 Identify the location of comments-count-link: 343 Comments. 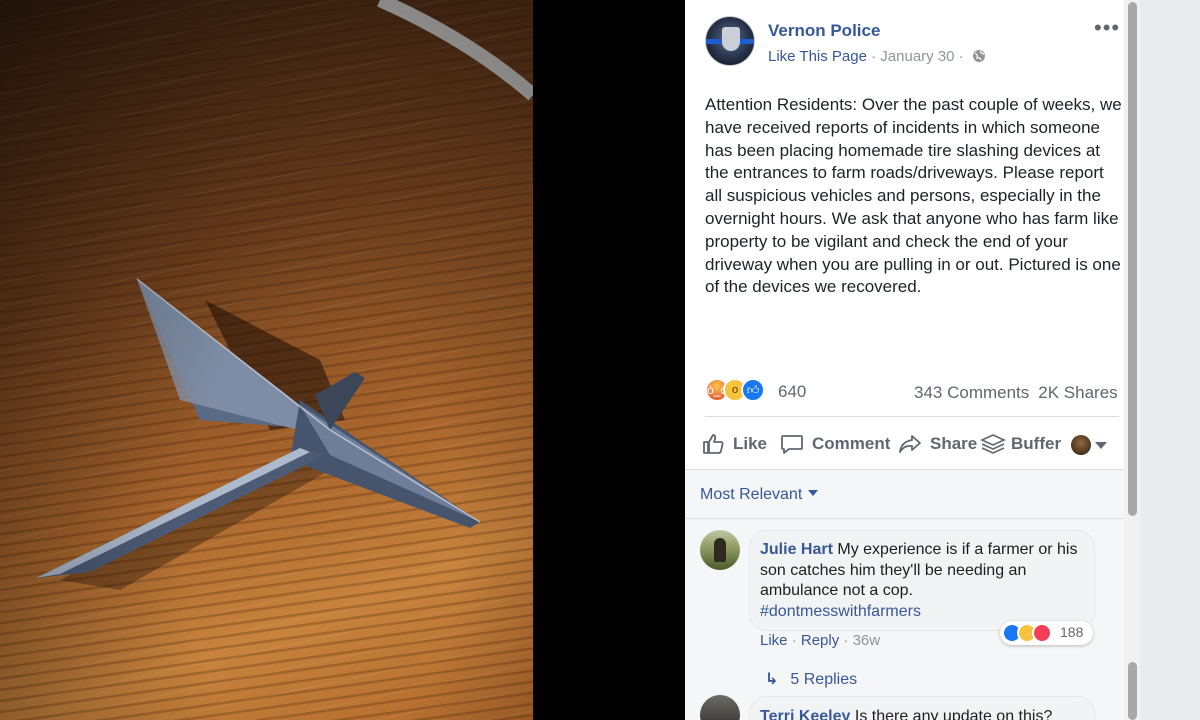
(971, 392).